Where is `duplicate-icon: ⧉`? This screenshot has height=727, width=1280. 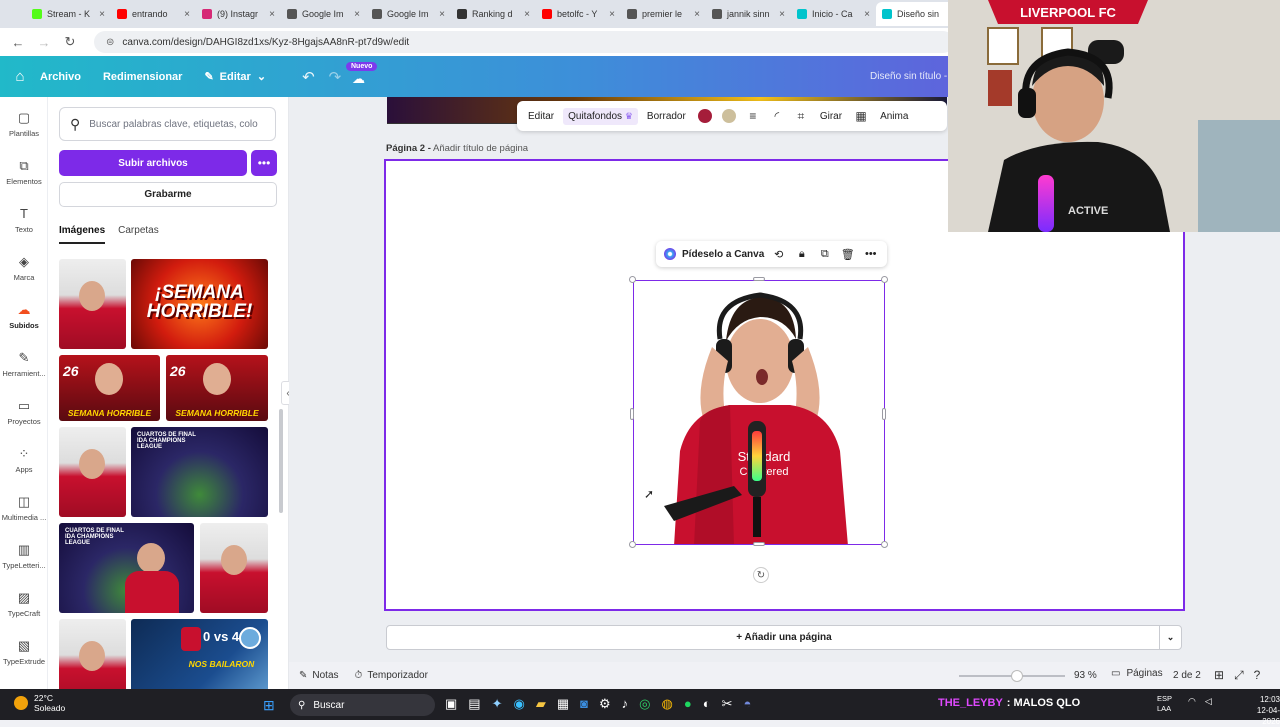
duplicate-icon: ⧉ is located at coordinates (824, 254).